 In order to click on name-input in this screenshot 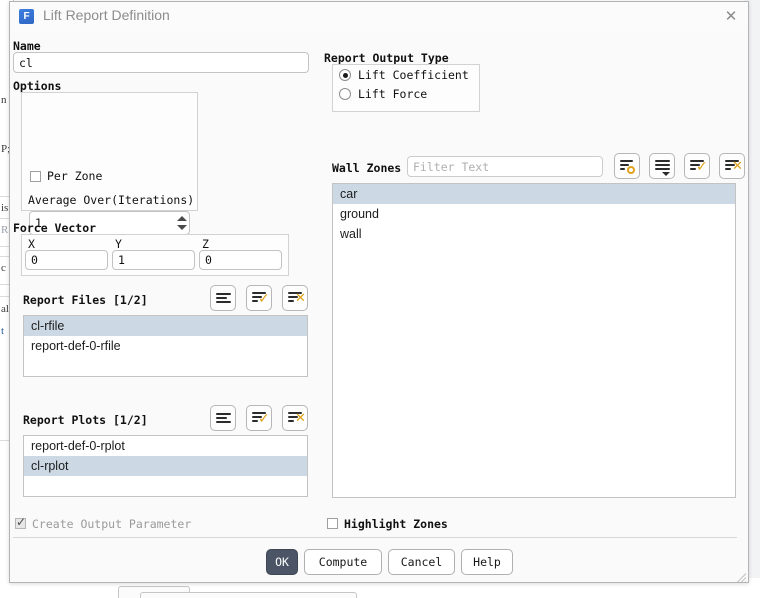, I will do `click(161, 62)`.